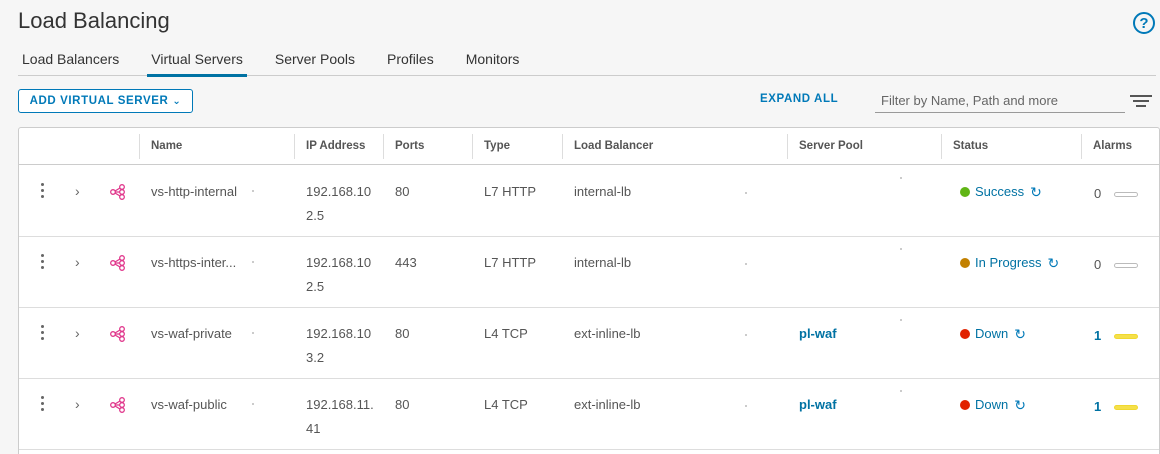 This screenshot has height=454, width=1160. What do you see at coordinates (197, 63) in the screenshot?
I see `tab-virtual-servers: Virtual Servers` at bounding box center [197, 63].